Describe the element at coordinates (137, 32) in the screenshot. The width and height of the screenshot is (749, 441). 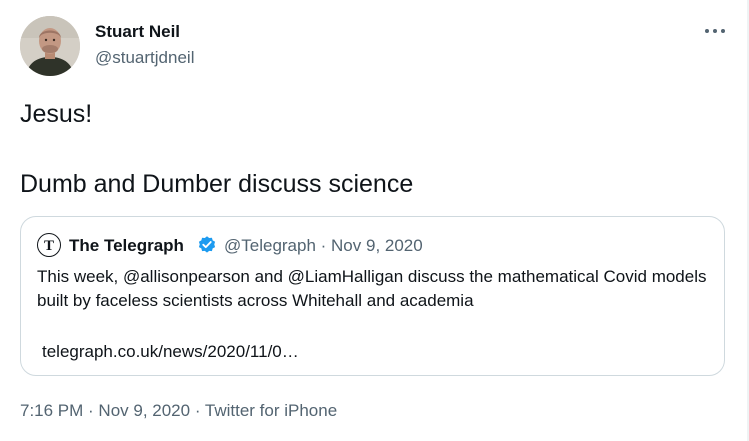
I see `author-name: Stuart Neil` at that location.